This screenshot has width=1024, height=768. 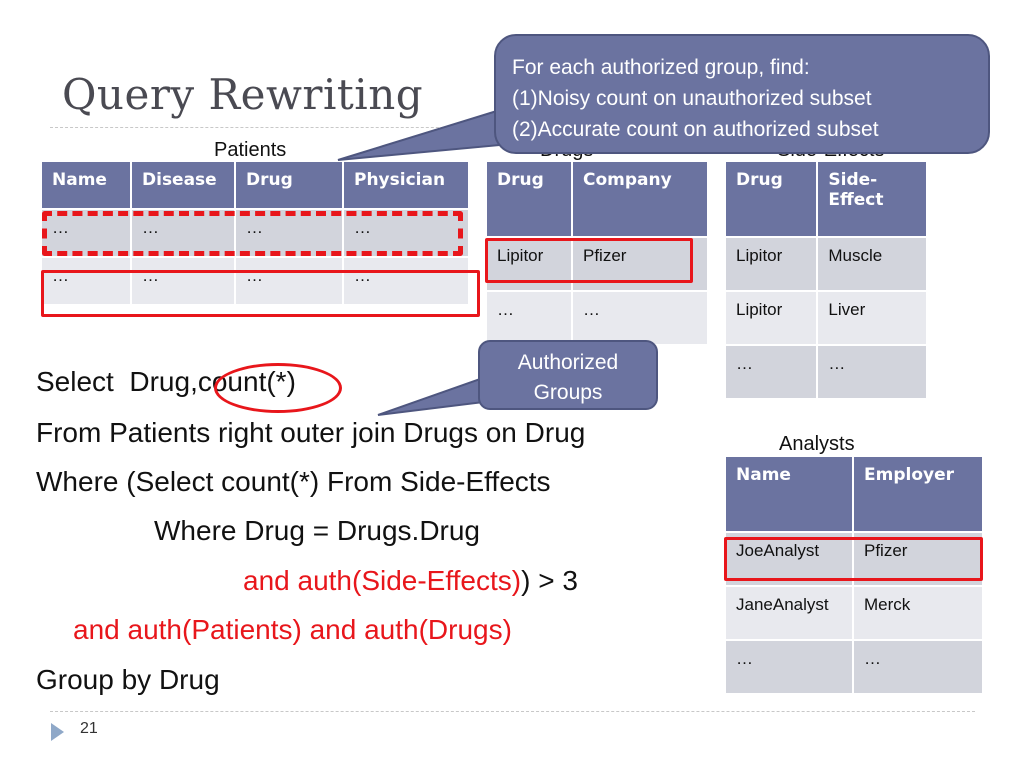 I want to click on table-cell: Liver, so click(x=872, y=318).